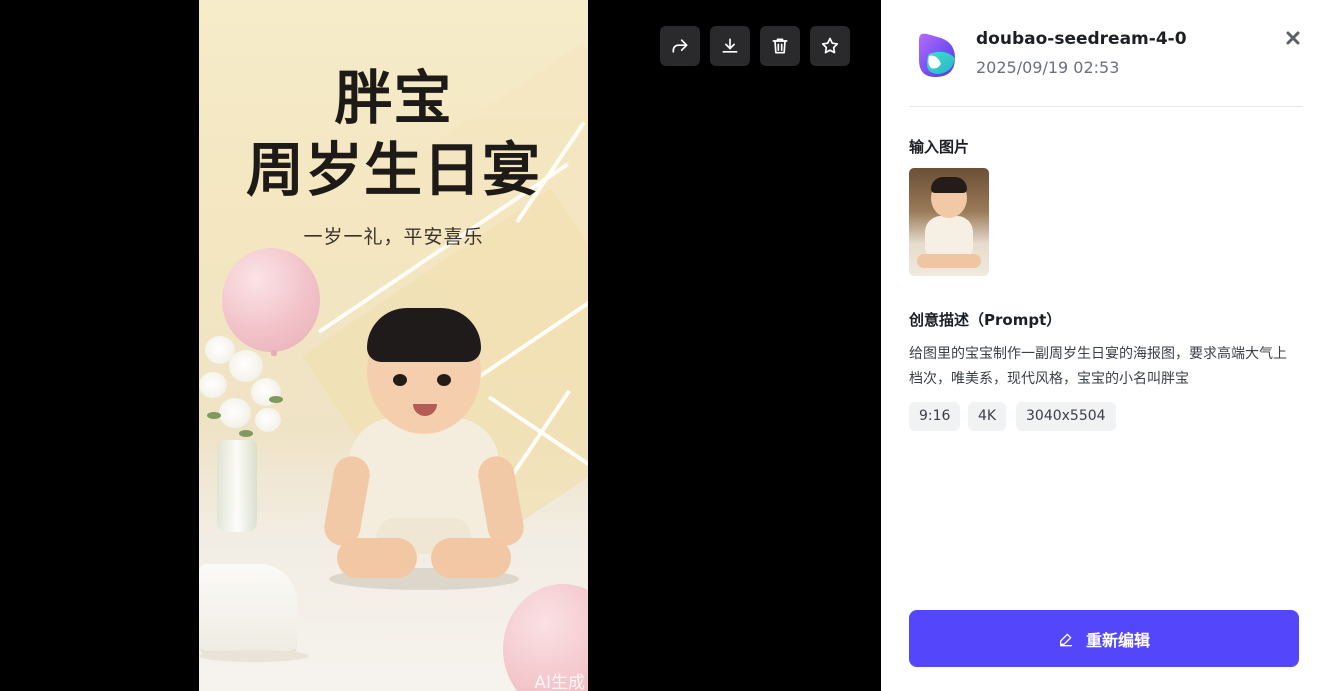 The width and height of the screenshot is (1320, 691). I want to click on pencil-icon, so click(1065, 639).